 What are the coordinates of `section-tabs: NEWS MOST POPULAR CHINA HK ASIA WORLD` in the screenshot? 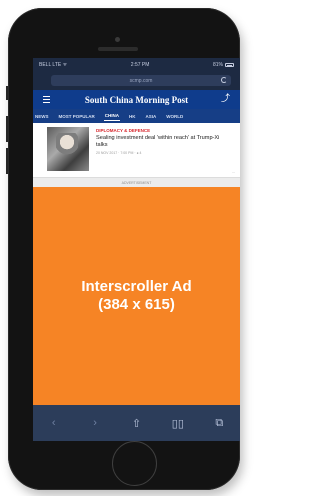 It's located at (136, 116).